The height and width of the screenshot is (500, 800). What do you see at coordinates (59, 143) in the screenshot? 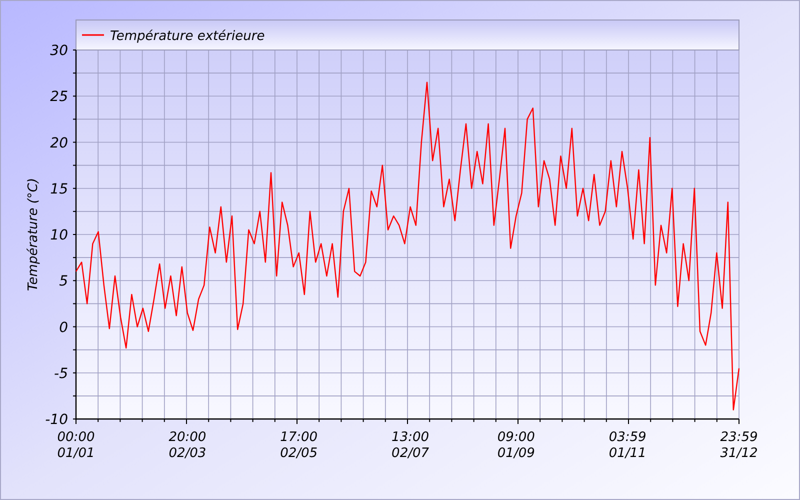
I see `y-tick-label: 20` at bounding box center [59, 143].